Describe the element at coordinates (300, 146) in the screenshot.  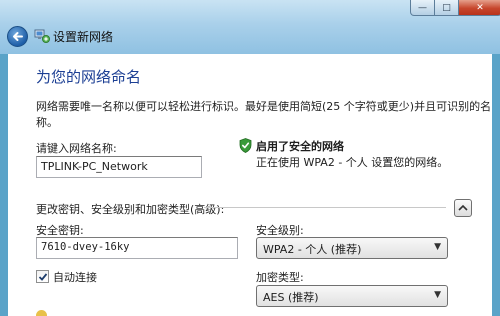
I see `security-status-title: 启用了安全的网络` at that location.